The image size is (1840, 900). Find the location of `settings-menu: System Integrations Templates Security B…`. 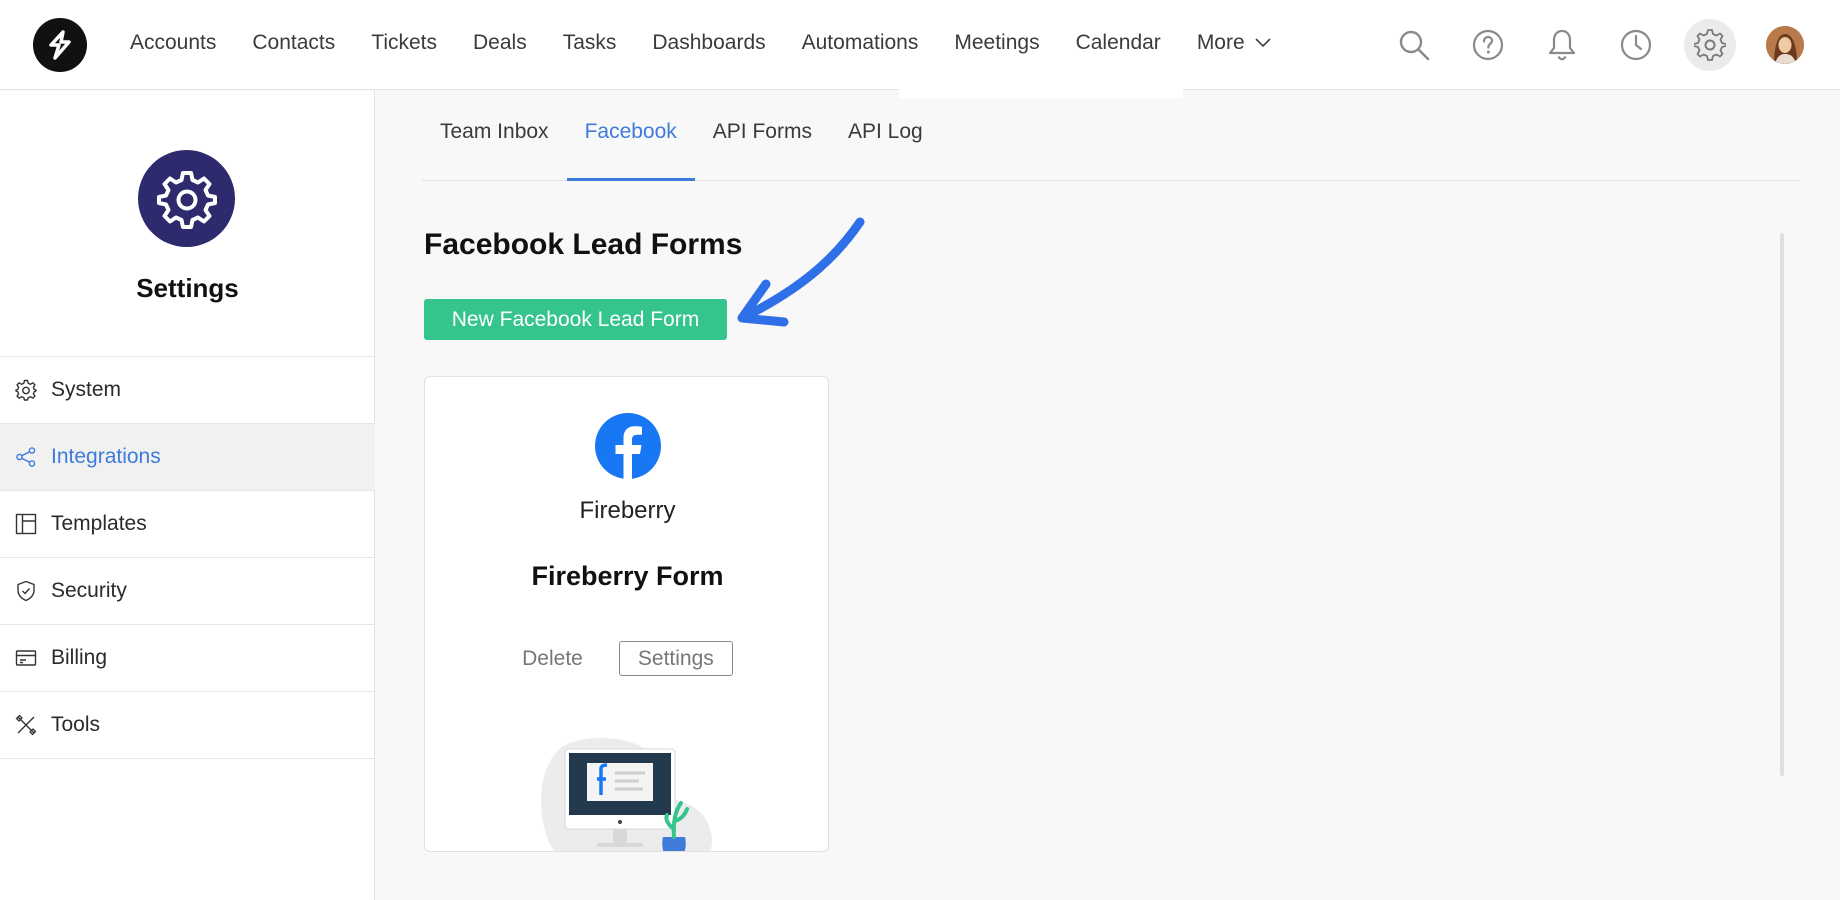

settings-menu: System Integrations Templates Security B… is located at coordinates (187, 557).